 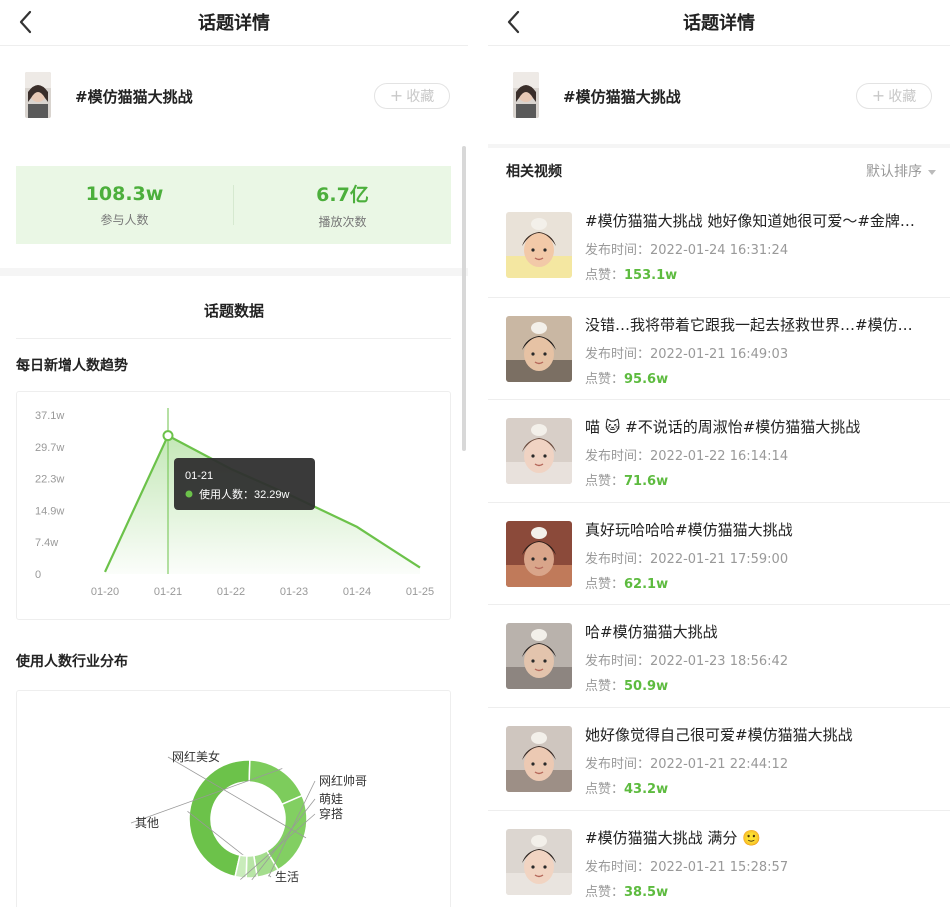 What do you see at coordinates (719, 559) in the screenshot?
I see `publish-time-value: 2022-01-21 17:59:00` at bounding box center [719, 559].